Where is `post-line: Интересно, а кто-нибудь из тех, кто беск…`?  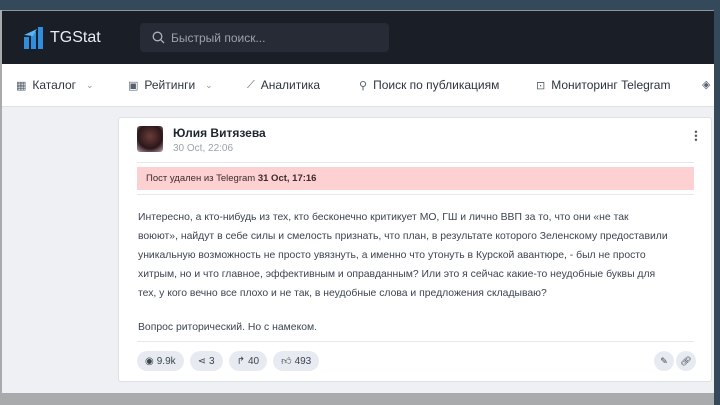 post-line: Интересно, а кто-нибудь из тех, кто беск… is located at coordinates (383, 217).